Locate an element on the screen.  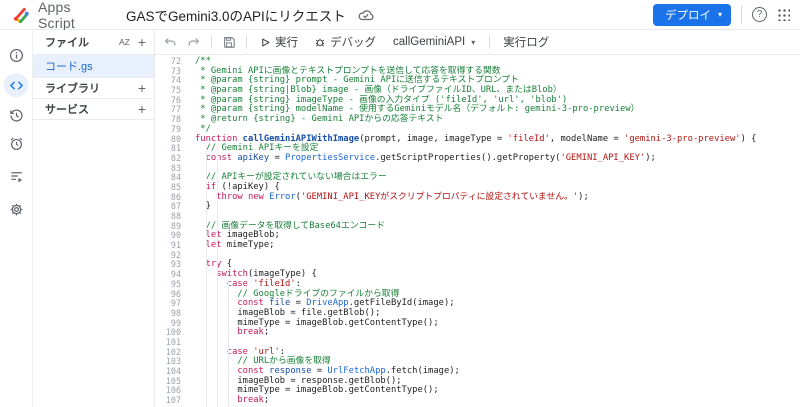
left-icon-rail is located at coordinates (16, 218).